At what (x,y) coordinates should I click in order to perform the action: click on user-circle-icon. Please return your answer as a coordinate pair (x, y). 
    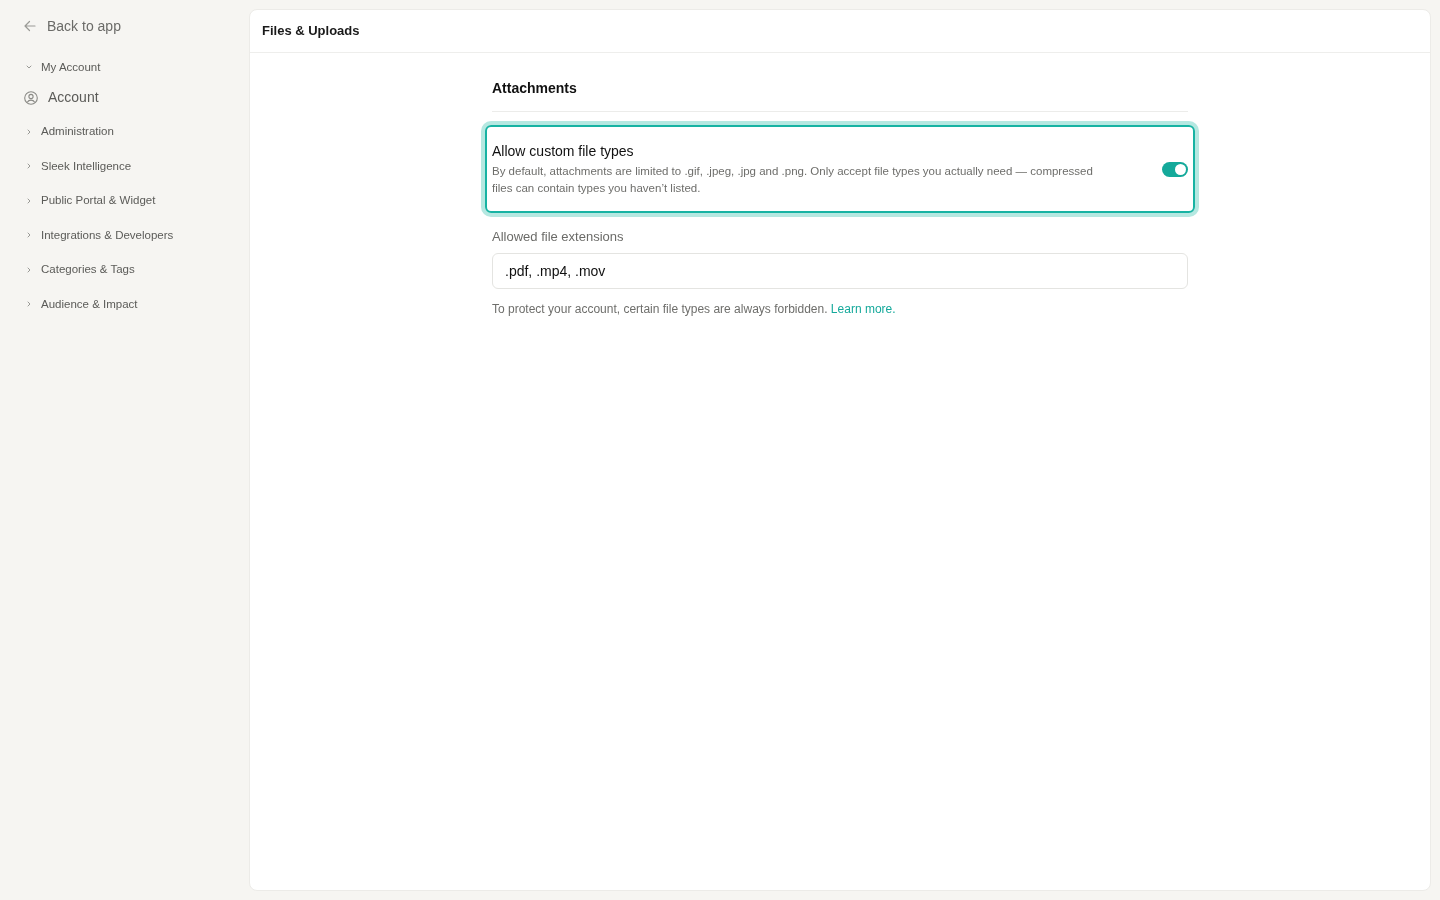
    Looking at the image, I should click on (31, 97).